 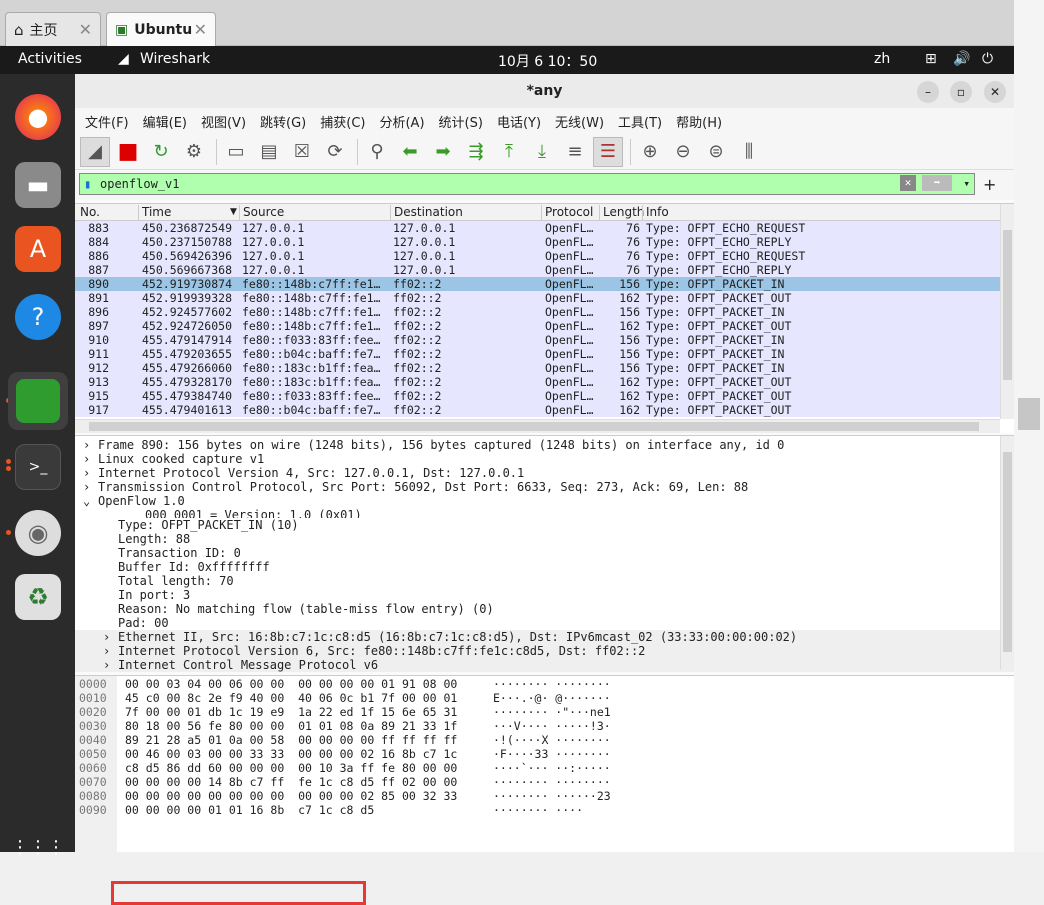 What do you see at coordinates (87, 184) in the screenshot?
I see `bookmark-icon: ▮` at bounding box center [87, 184].